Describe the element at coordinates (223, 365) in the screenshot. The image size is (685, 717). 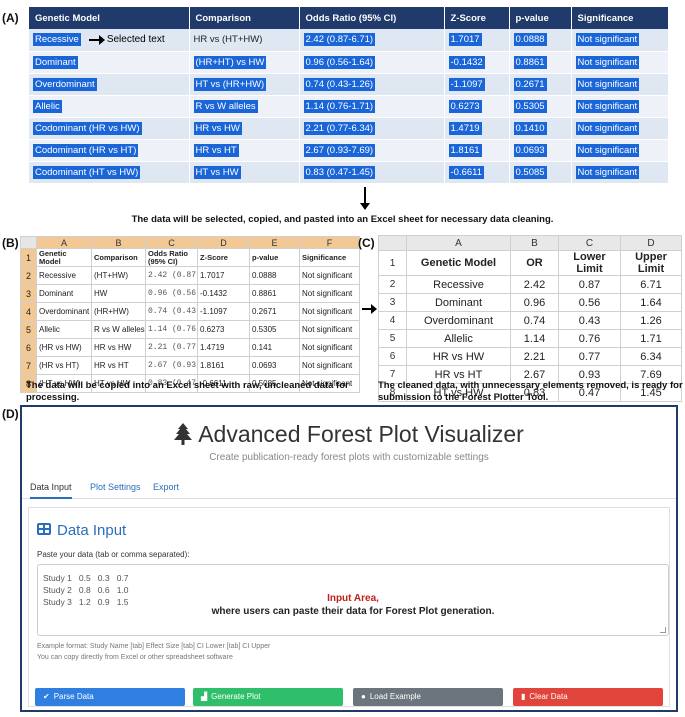
I see `sheet-cell: 1.8161` at that location.